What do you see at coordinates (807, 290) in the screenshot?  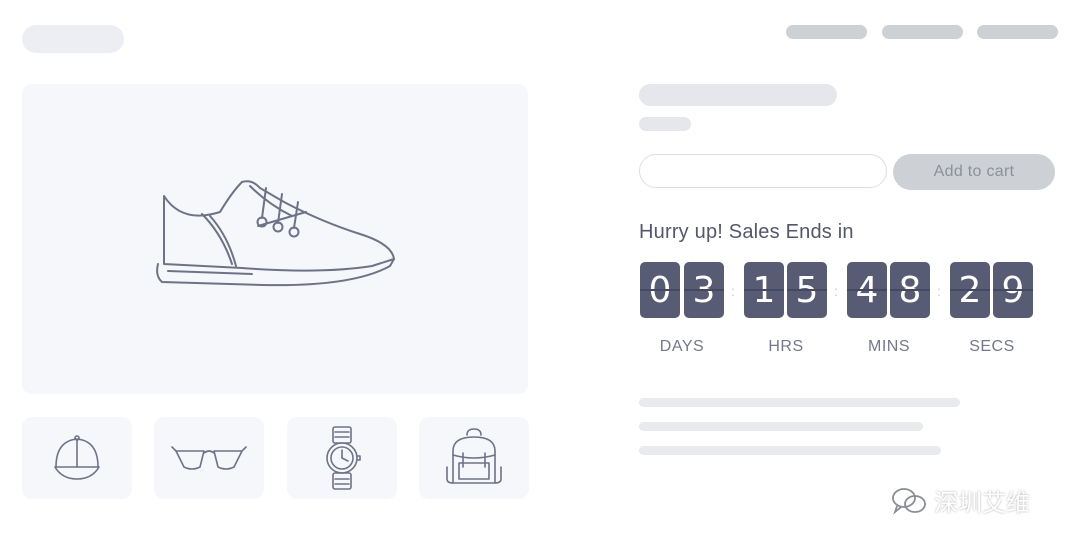 I see `countdown-digit: 5` at bounding box center [807, 290].